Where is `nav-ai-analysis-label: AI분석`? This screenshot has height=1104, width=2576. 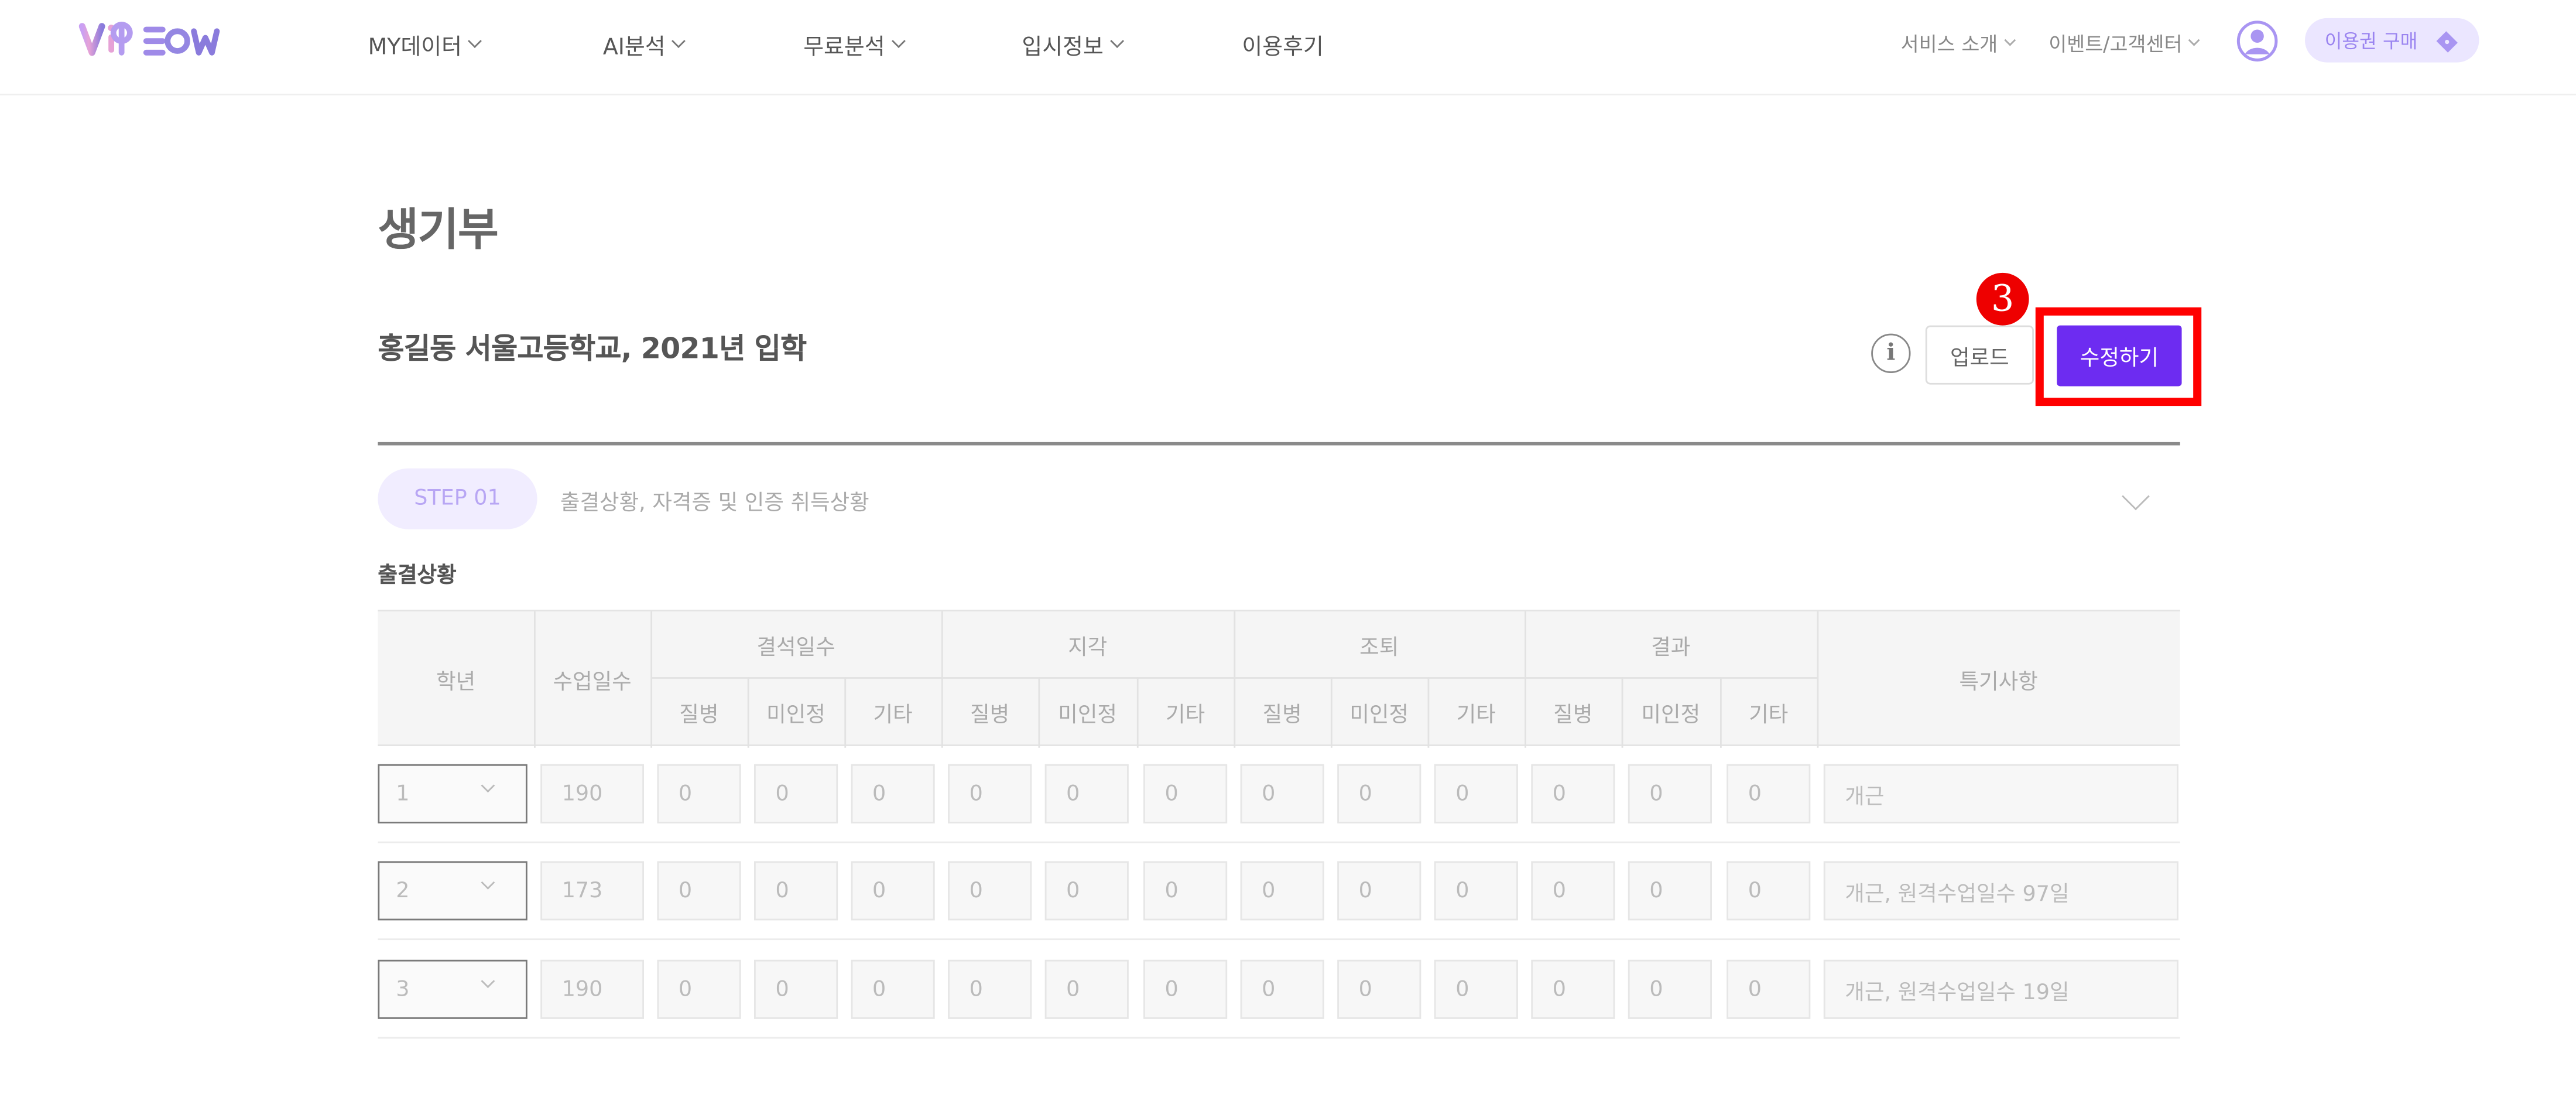
nav-ai-analysis-label: AI분석 is located at coordinates (634, 47).